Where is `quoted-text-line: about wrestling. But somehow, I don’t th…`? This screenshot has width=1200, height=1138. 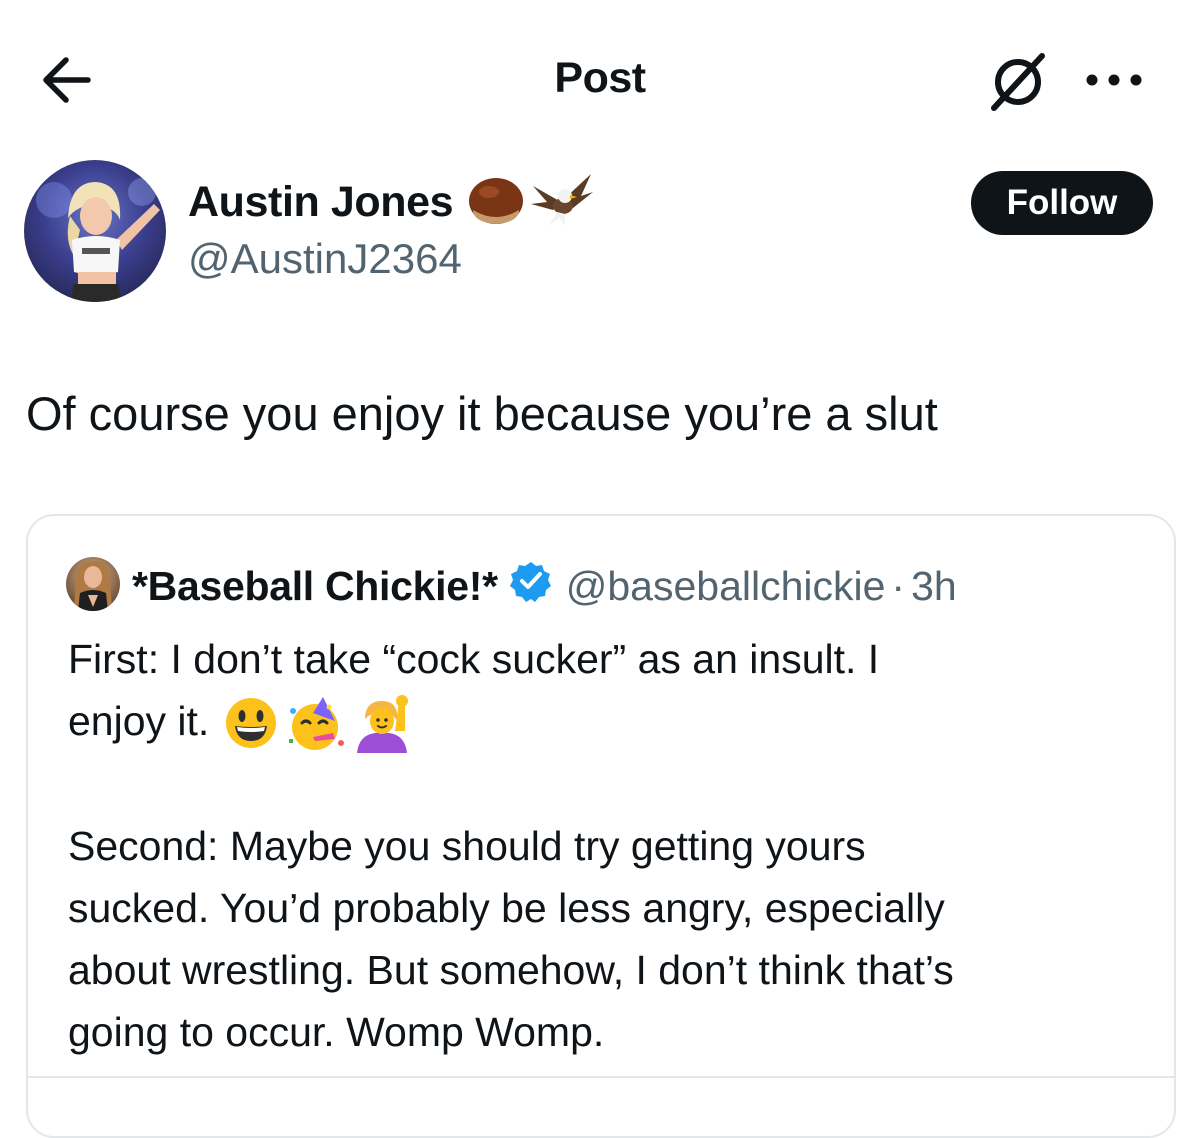 quoted-text-line: about wrestling. But somehow, I don’t th… is located at coordinates (511, 970).